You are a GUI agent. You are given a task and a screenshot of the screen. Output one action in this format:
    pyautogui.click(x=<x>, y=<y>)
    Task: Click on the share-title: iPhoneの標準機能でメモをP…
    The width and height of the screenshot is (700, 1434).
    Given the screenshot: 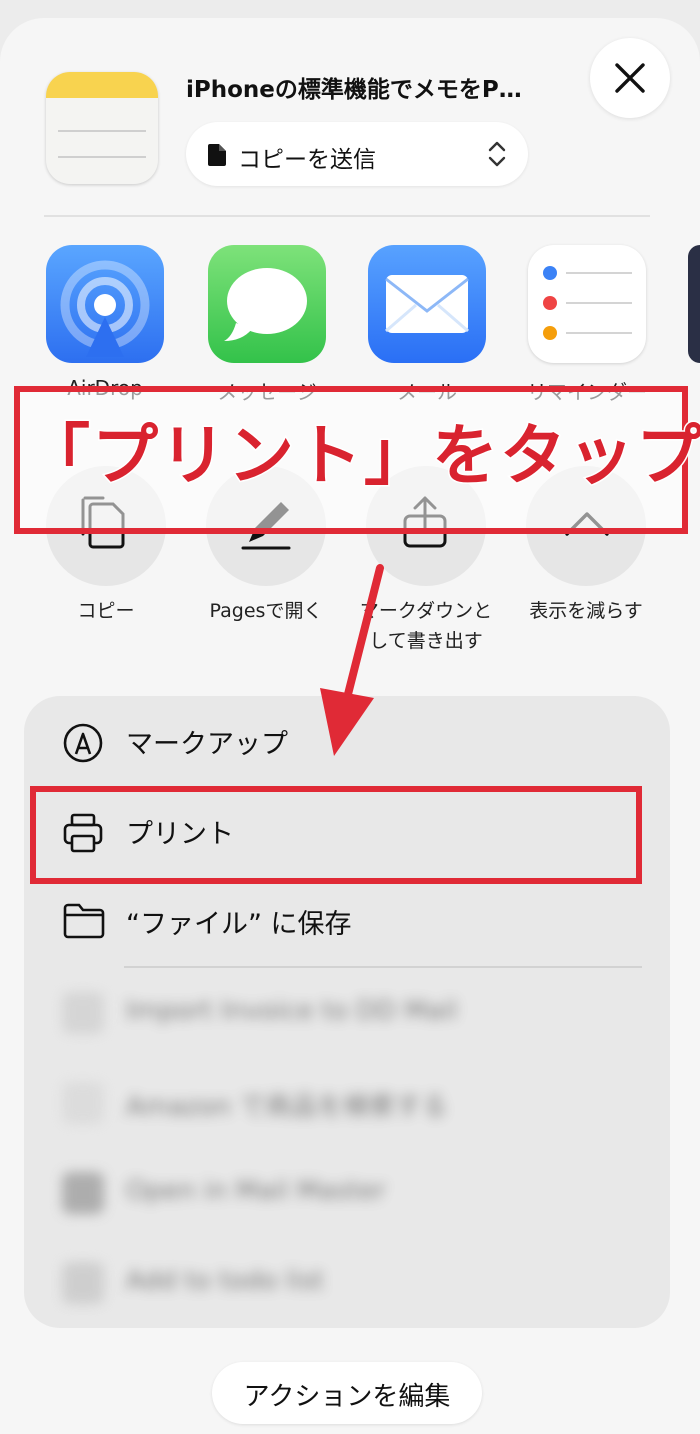 What is the action you would take?
    pyautogui.click(x=354, y=90)
    